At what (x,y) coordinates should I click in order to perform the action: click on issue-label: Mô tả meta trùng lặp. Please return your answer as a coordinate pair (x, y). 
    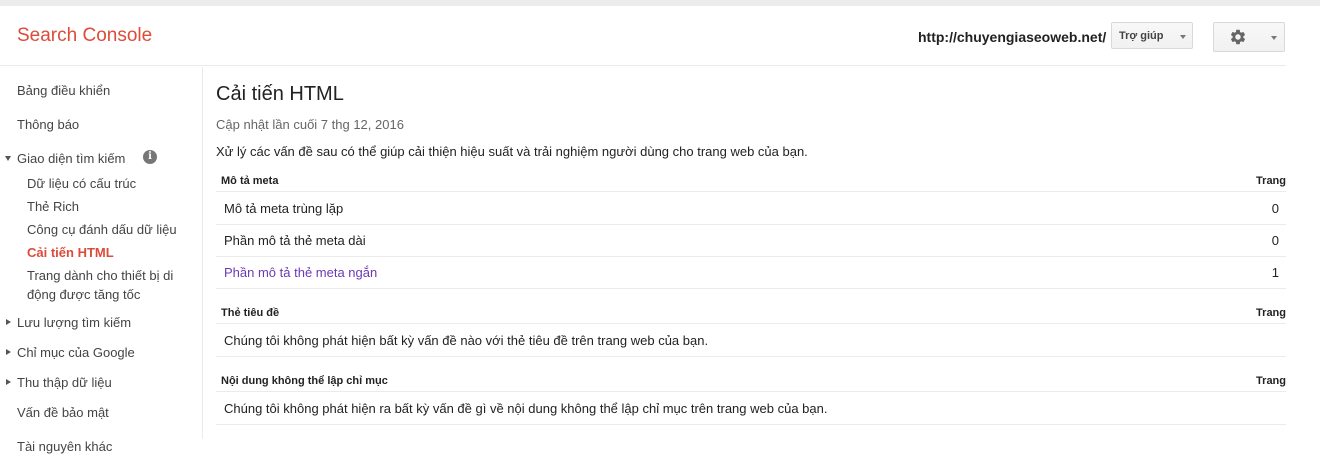
    Looking at the image, I should click on (284, 208).